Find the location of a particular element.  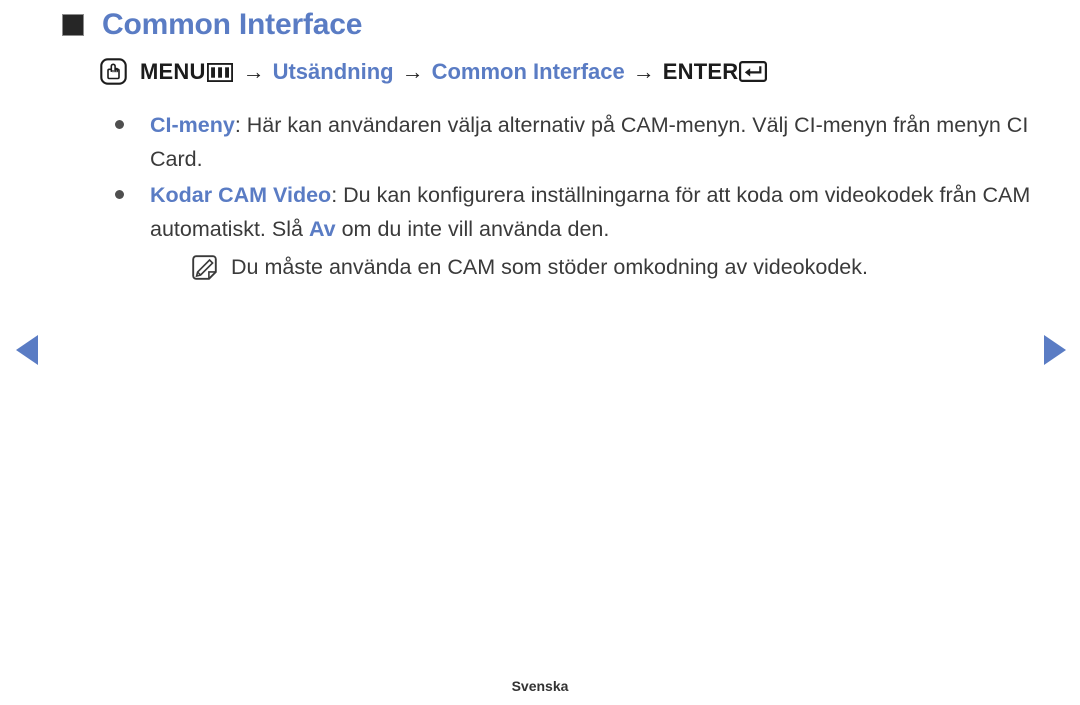

note-pencil-icon is located at coordinates (204, 267).